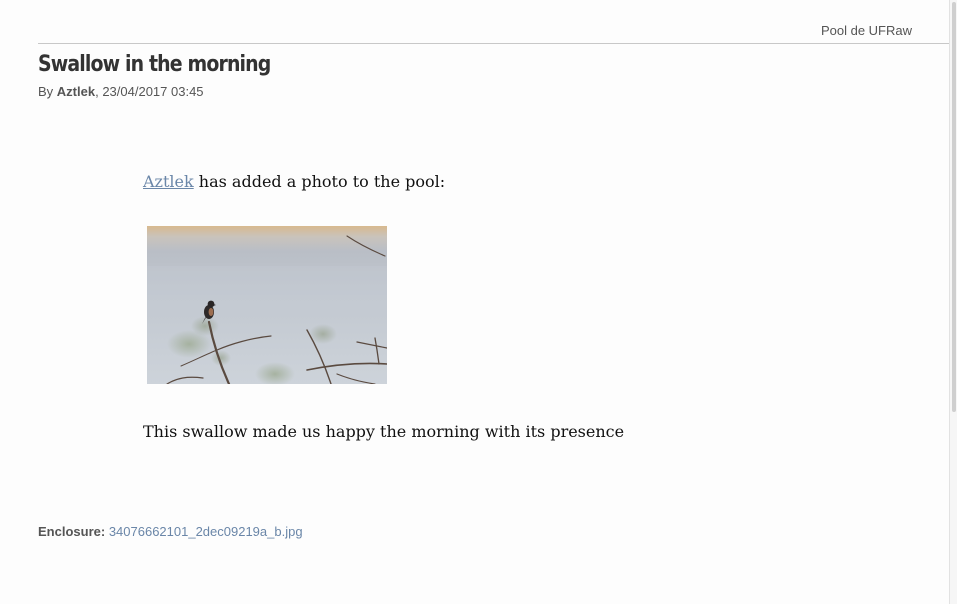 This screenshot has height=604, width=957. Describe the element at coordinates (154, 64) in the screenshot. I see `article-title: Swallow in the morning` at that location.